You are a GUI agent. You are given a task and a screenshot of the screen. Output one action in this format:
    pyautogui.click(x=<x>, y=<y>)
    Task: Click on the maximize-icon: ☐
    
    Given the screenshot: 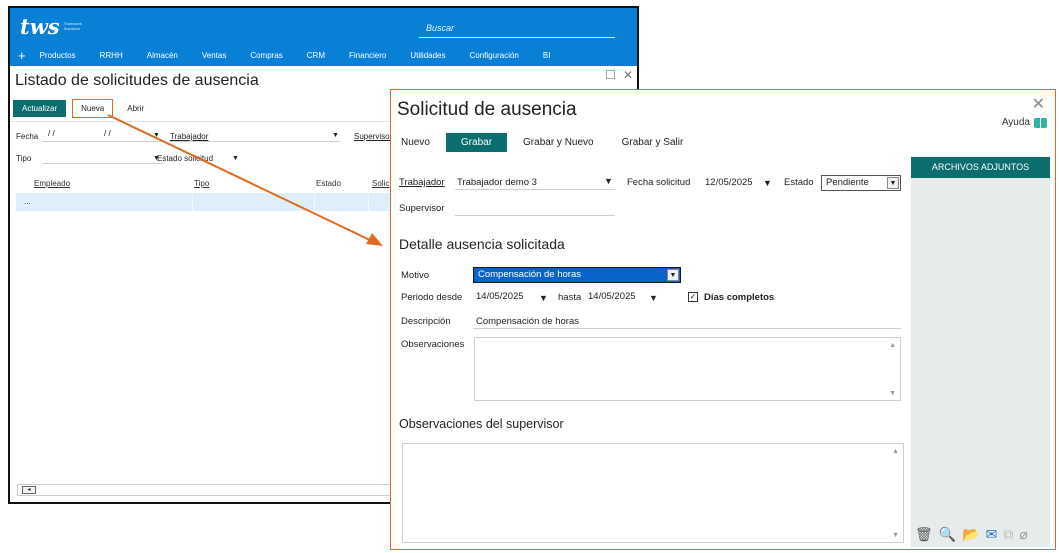 What is the action you would take?
    pyautogui.click(x=610, y=75)
    